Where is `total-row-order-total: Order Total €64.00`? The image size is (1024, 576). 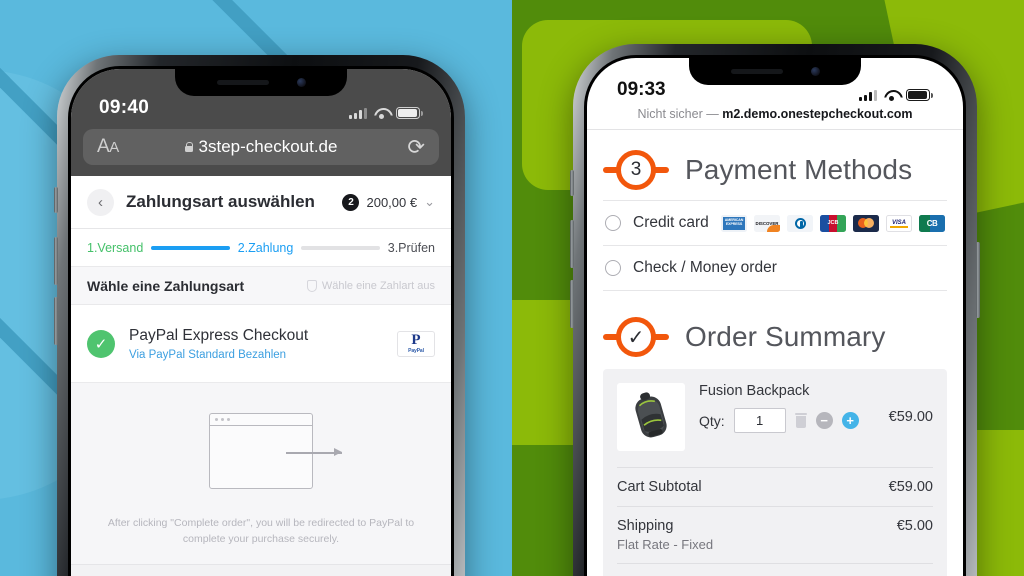 total-row-order-total: Order Total €64.00 is located at coordinates (775, 569).